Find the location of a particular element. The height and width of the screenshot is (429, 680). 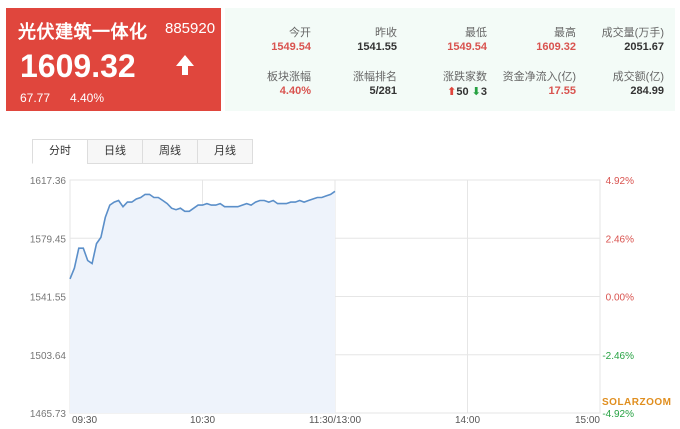

y-axis-tick-label: 1541.55 is located at coordinates (48, 298).